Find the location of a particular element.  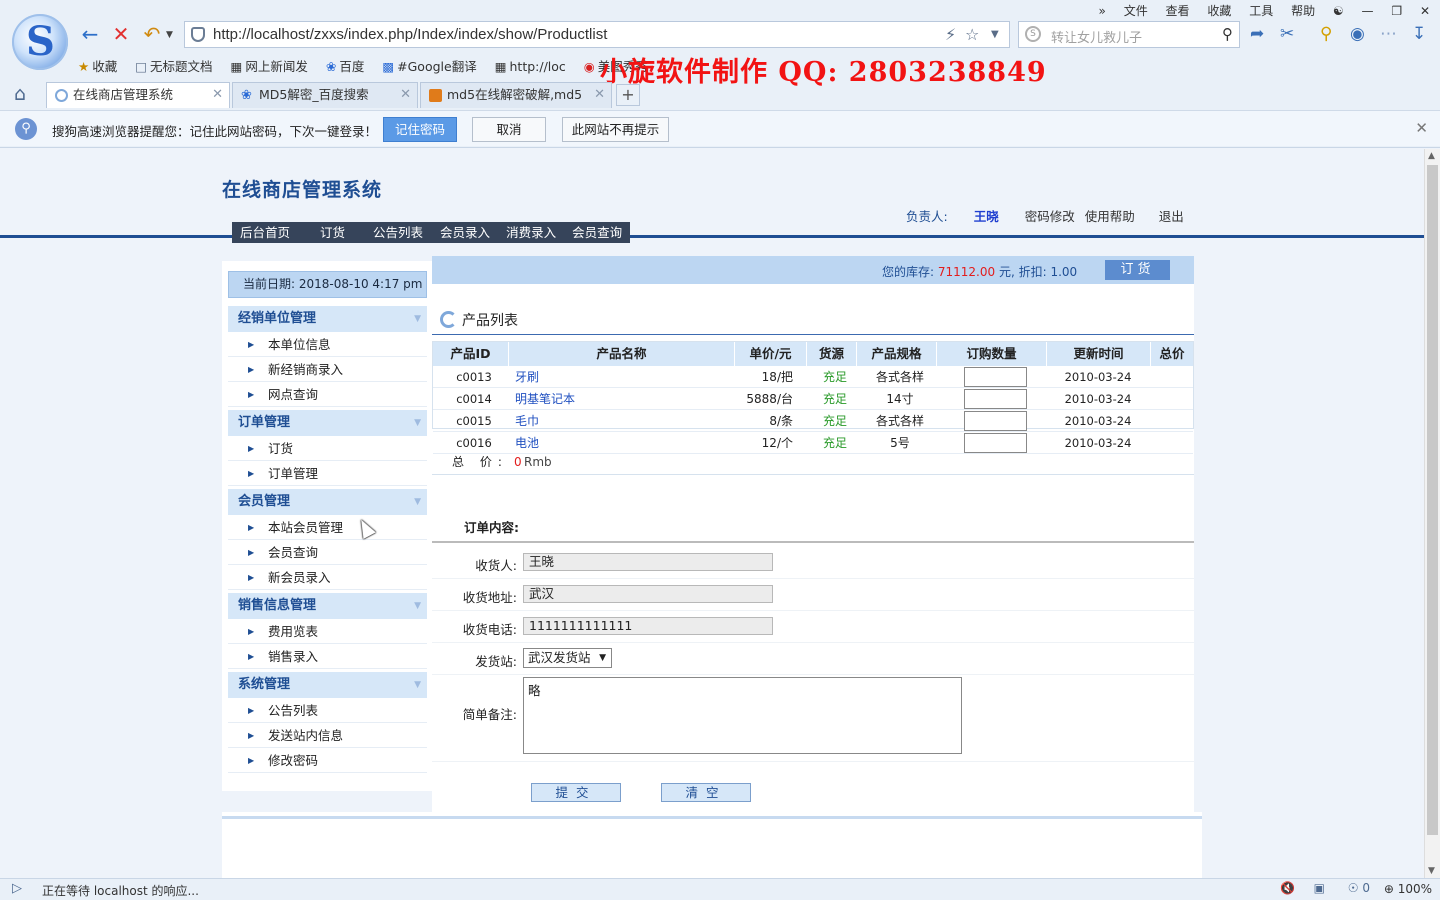

scroll-up-icon: ▲ is located at coordinates (1431, 156).